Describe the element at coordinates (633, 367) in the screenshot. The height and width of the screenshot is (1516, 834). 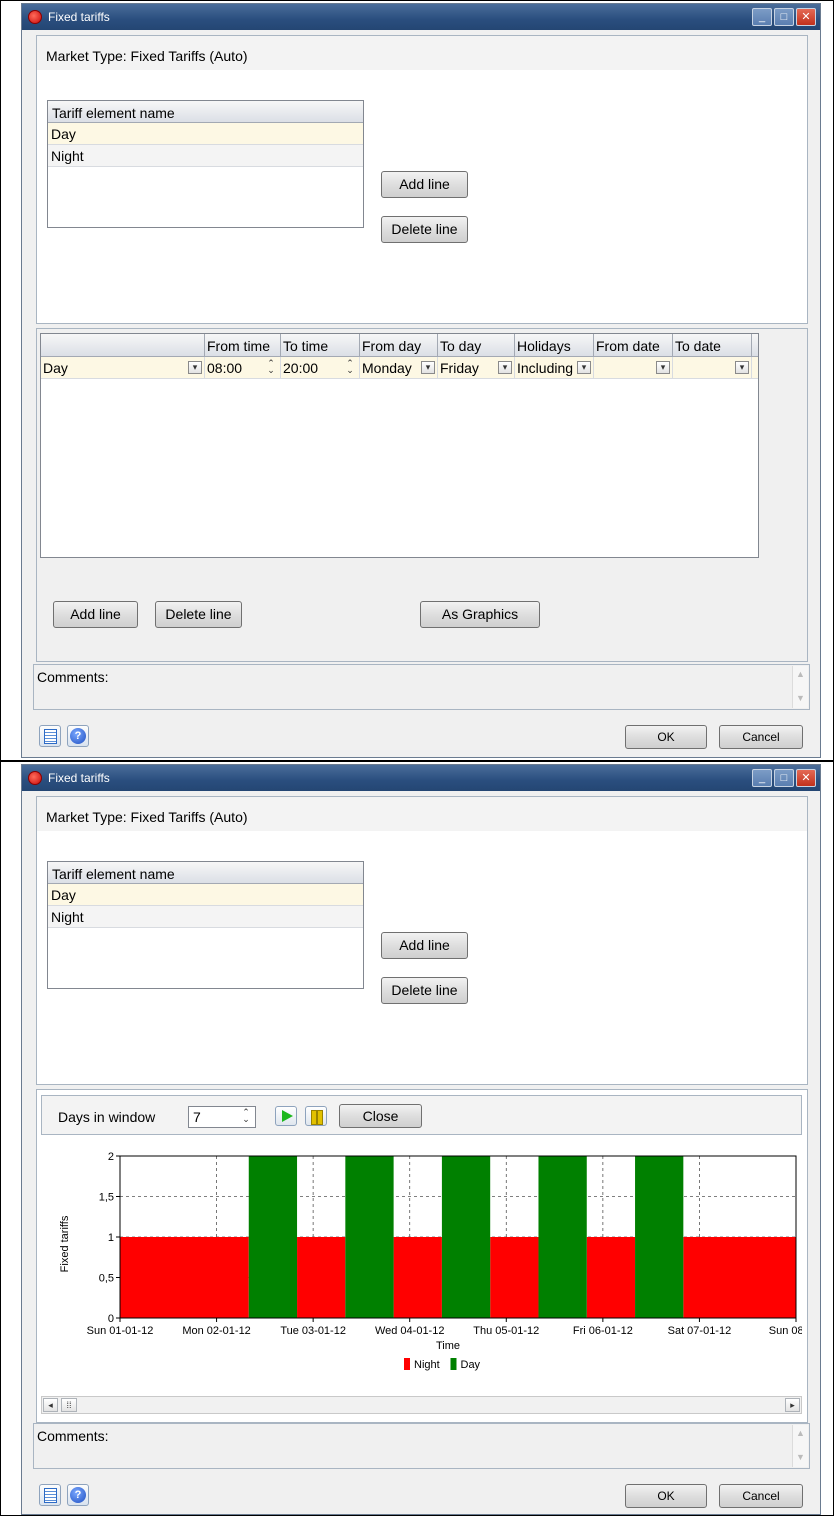
I see `from-date-cell: ▾` at that location.